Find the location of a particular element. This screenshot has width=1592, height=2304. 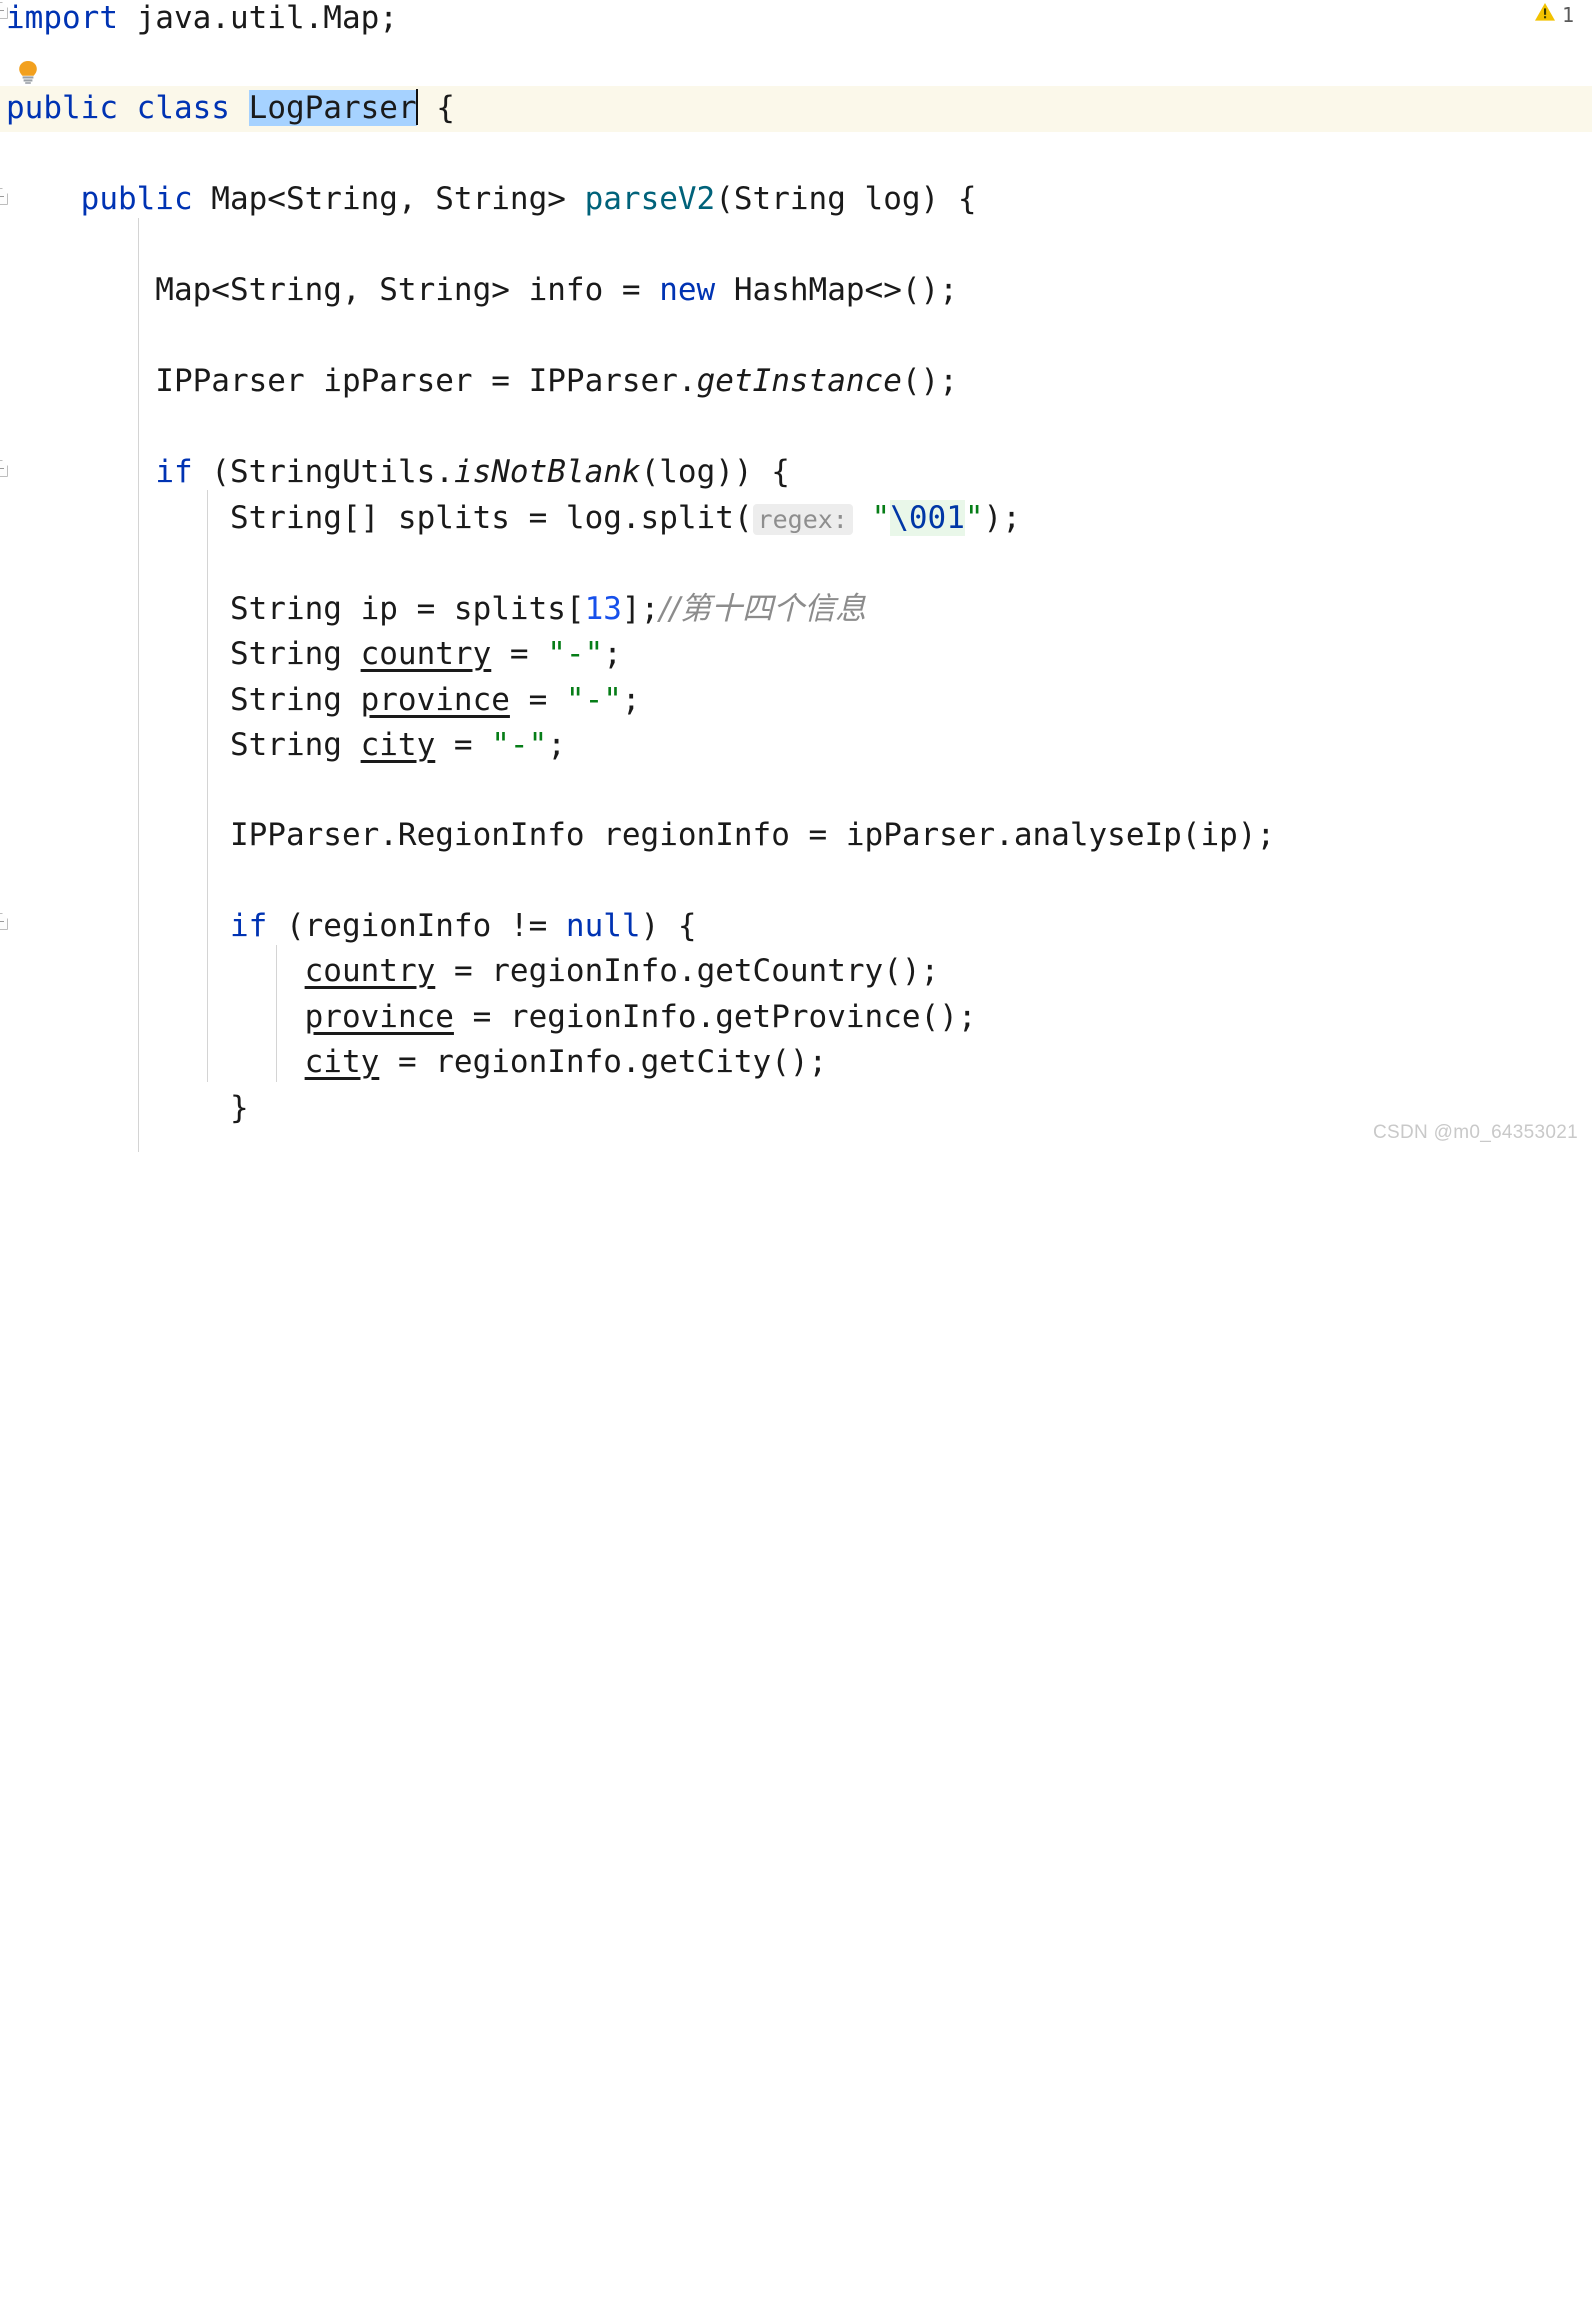

token-close-brace: } is located at coordinates (127, 1108).